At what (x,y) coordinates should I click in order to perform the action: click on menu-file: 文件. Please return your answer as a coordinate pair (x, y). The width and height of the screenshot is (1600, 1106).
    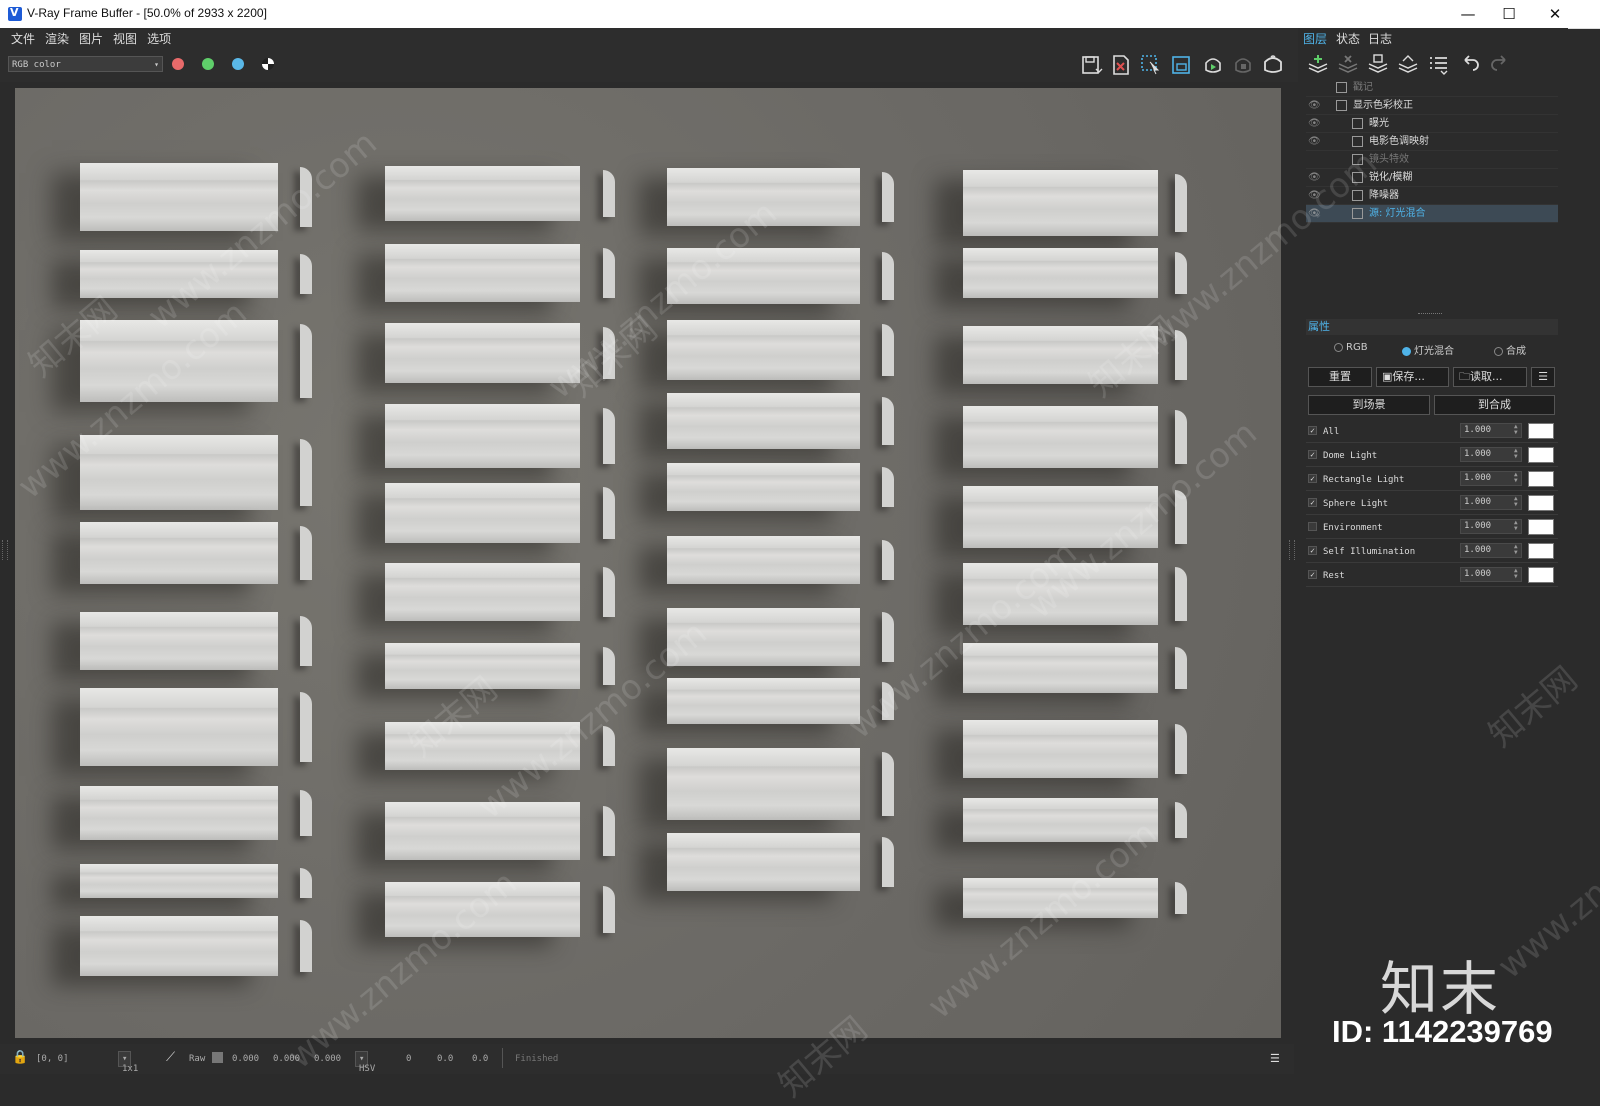
    Looking at the image, I should click on (23, 39).